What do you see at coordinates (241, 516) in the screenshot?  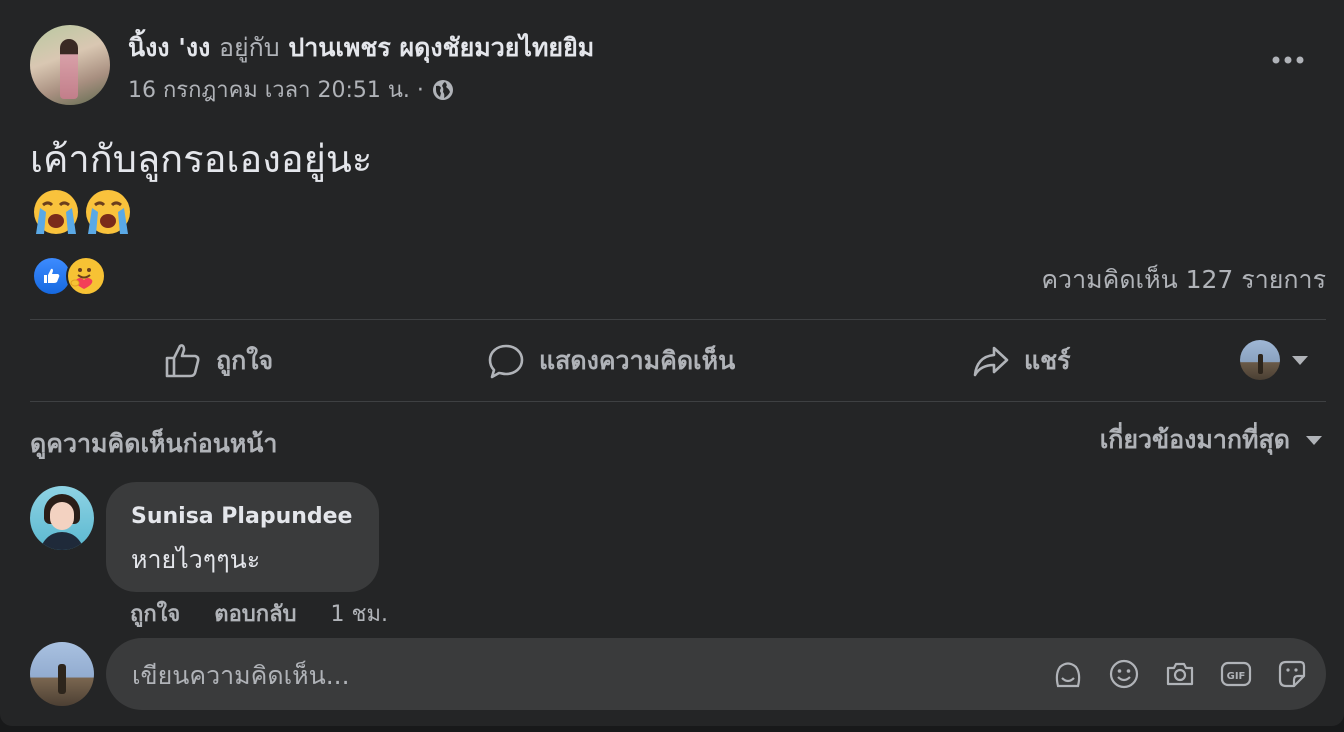 I see `commenter-name: Sunisa Plapundee` at bounding box center [241, 516].